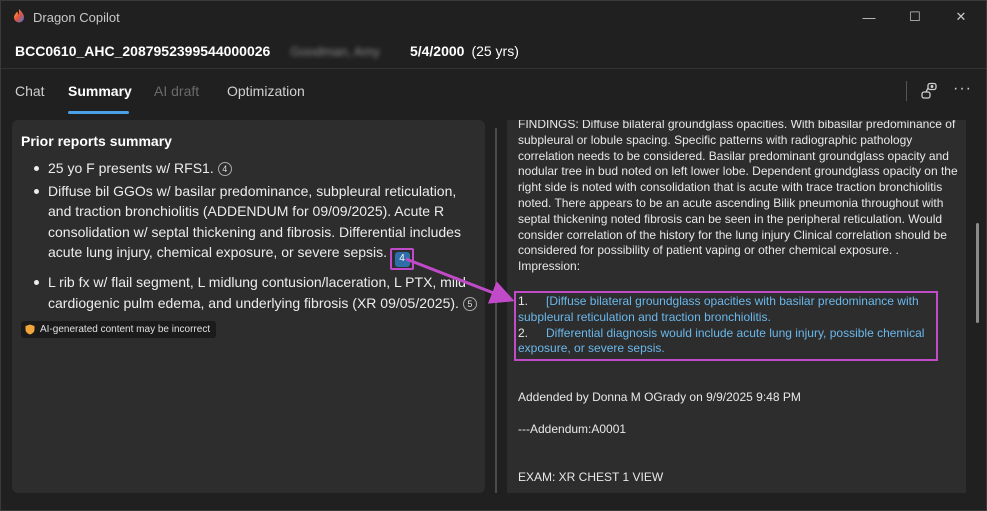 The image size is (987, 511). Describe the element at coordinates (977, 273) in the screenshot. I see `report-scrollbar` at that location.